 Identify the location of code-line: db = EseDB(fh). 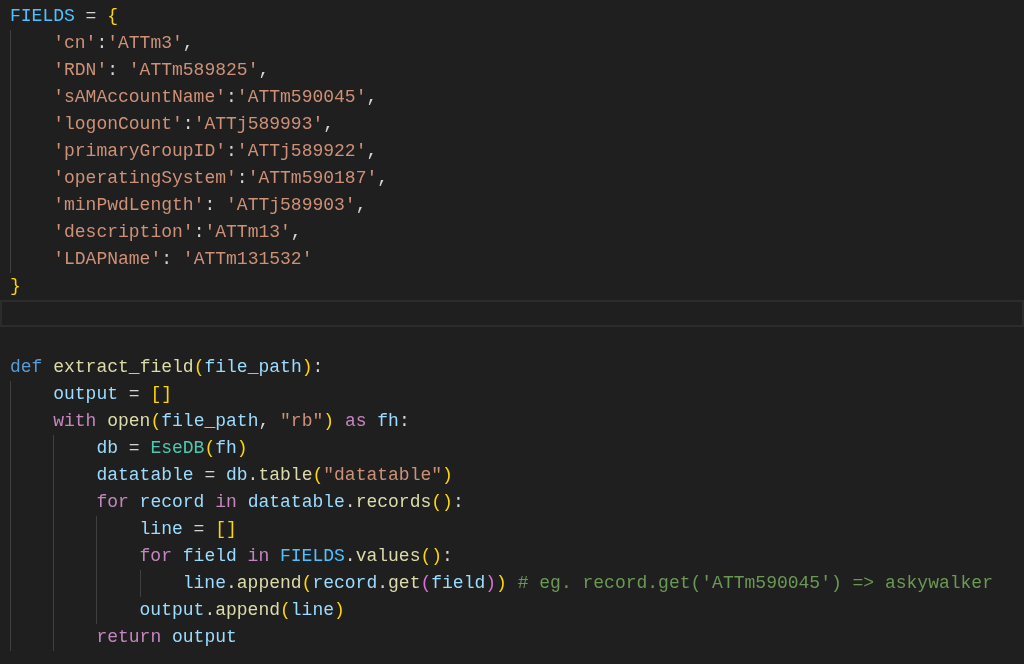
(172, 448).